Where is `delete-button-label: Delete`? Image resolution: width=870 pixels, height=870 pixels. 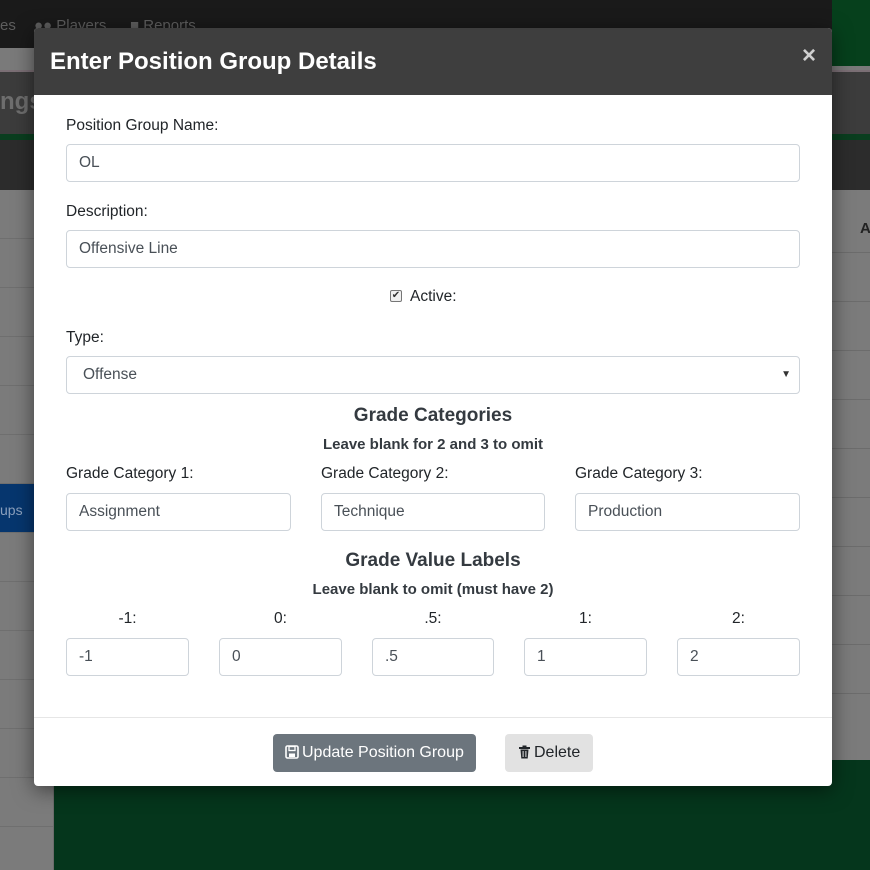
delete-button-label: Delete is located at coordinates (557, 752).